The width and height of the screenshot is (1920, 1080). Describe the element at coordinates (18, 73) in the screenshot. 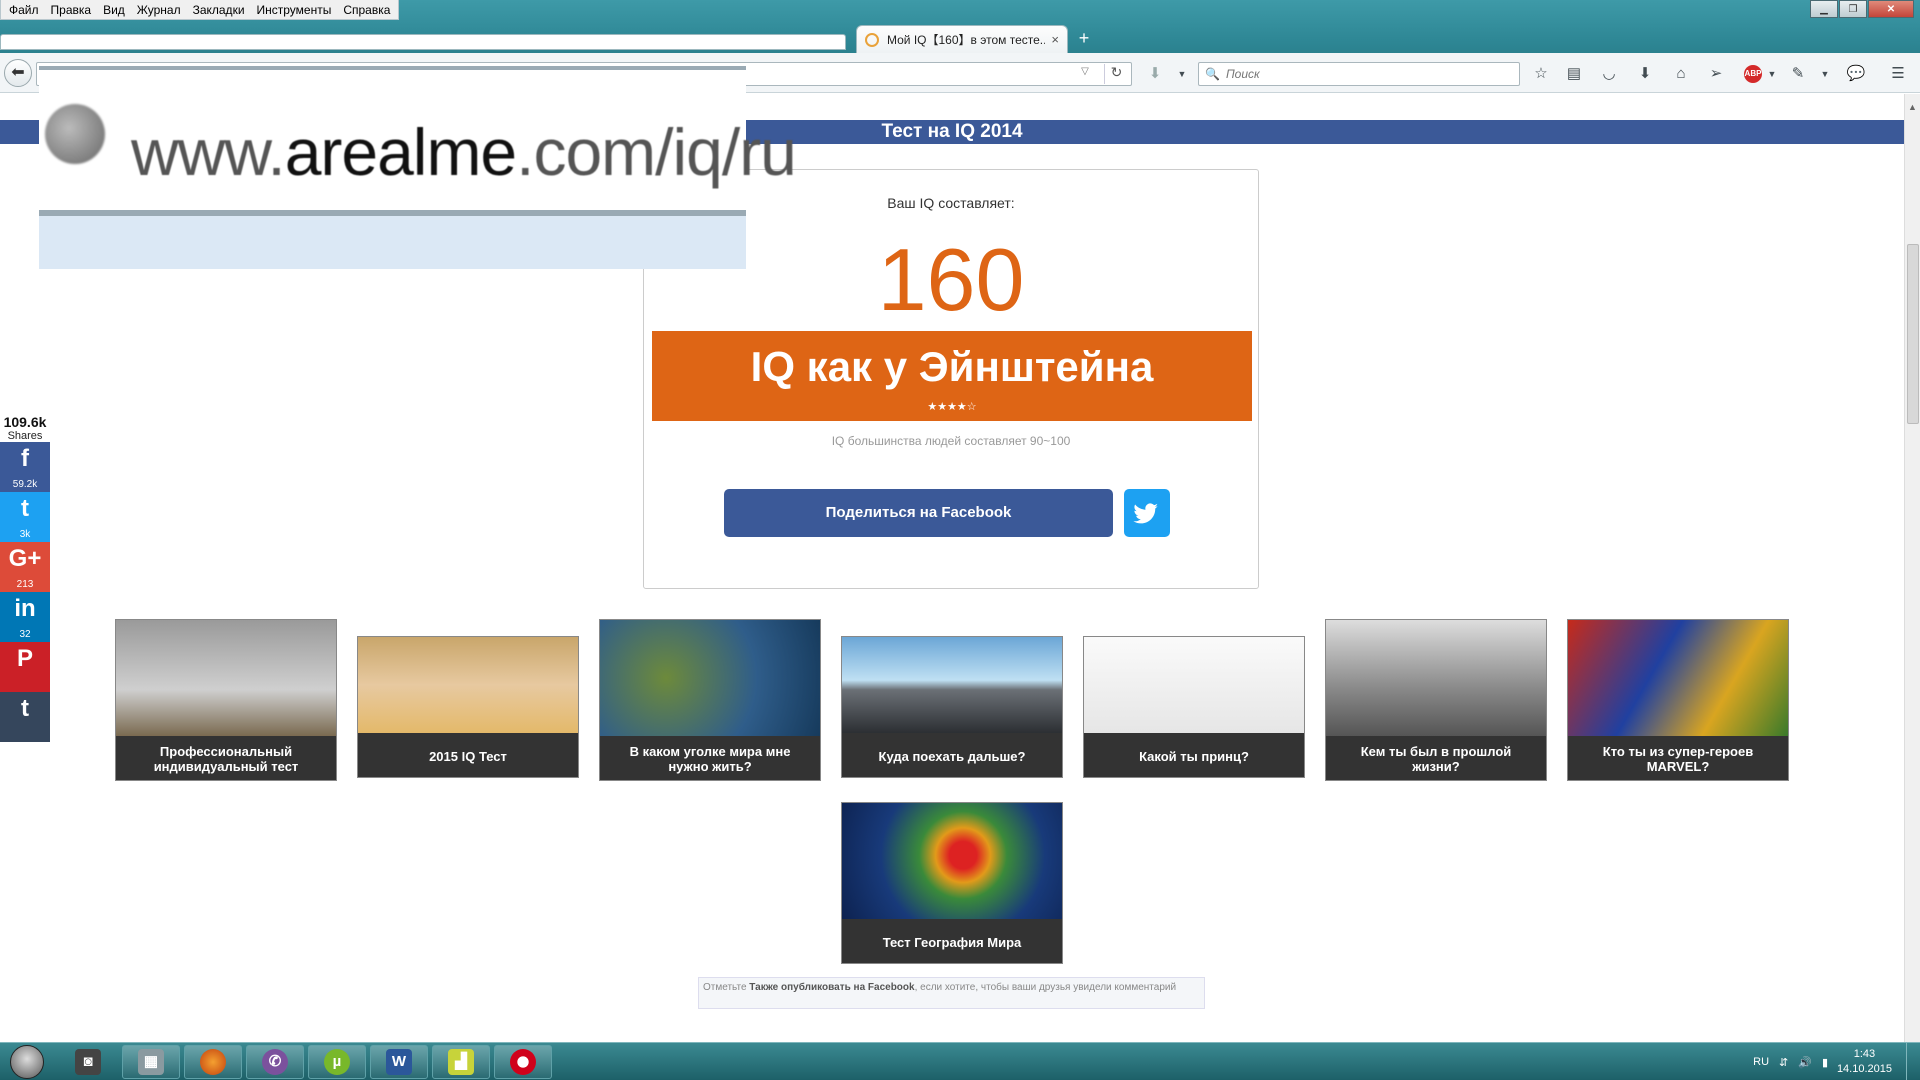

I see `back-button: ⬅` at that location.